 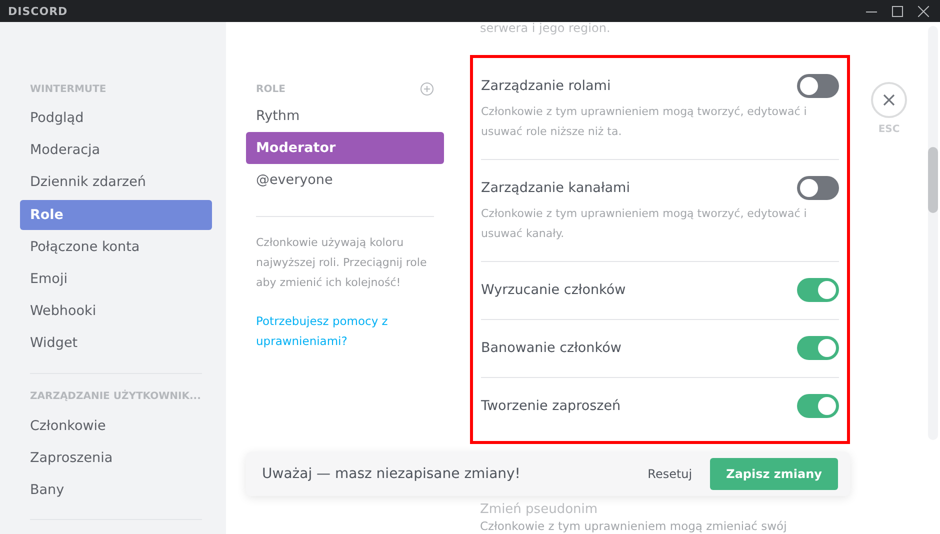 What do you see at coordinates (546, 86) in the screenshot?
I see `permission-title: Zarządzanie rolami` at bounding box center [546, 86].